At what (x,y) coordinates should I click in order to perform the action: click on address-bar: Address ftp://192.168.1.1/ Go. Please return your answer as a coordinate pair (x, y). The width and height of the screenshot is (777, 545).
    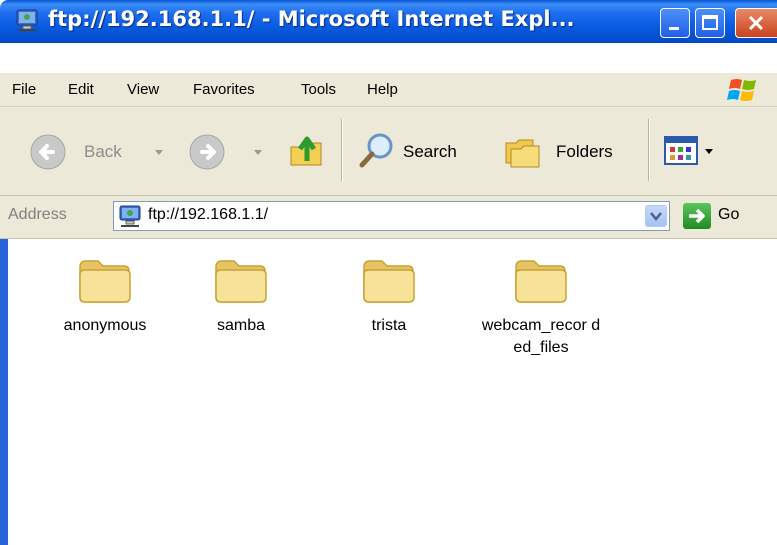
    Looking at the image, I should click on (388, 217).